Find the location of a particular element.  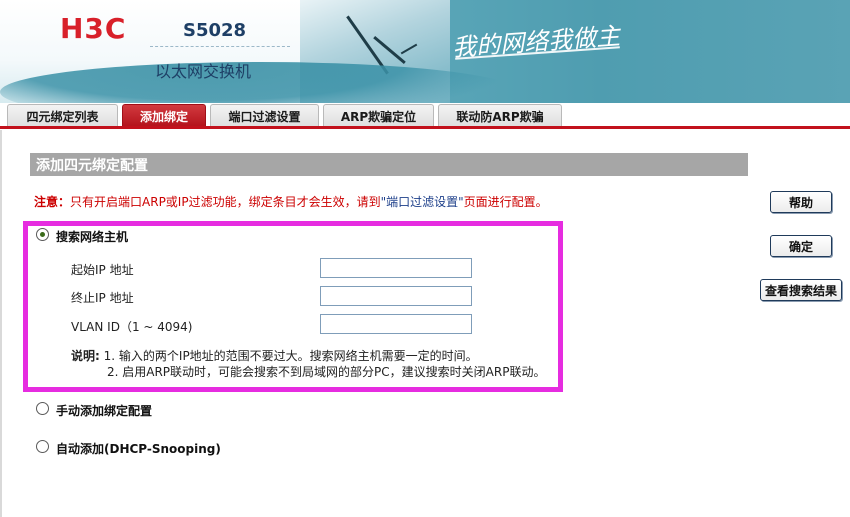

start-ip-label: 起始IP 地址 is located at coordinates (102, 270).